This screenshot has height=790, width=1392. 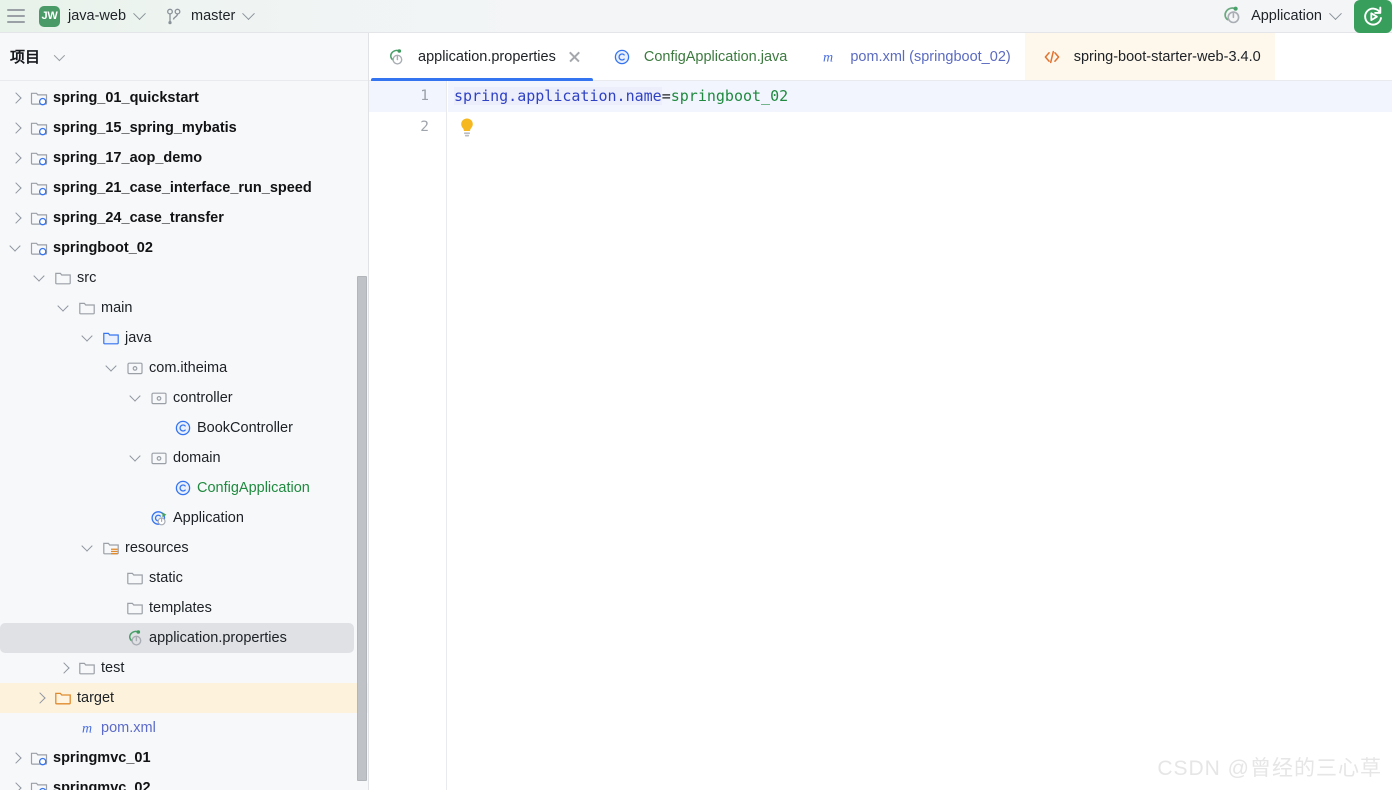 I want to click on run-configuration-area: Application, so click(x=1307, y=16).